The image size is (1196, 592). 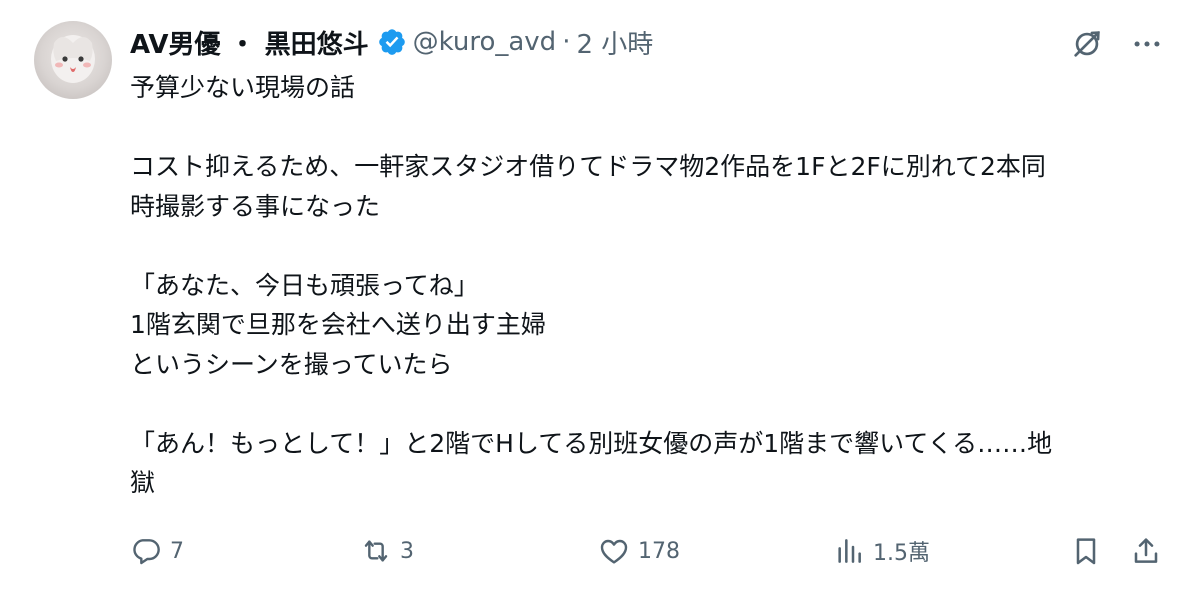 I want to click on tweet-line: 「あなた、今日も頑張ってね」, so click(x=304, y=285).